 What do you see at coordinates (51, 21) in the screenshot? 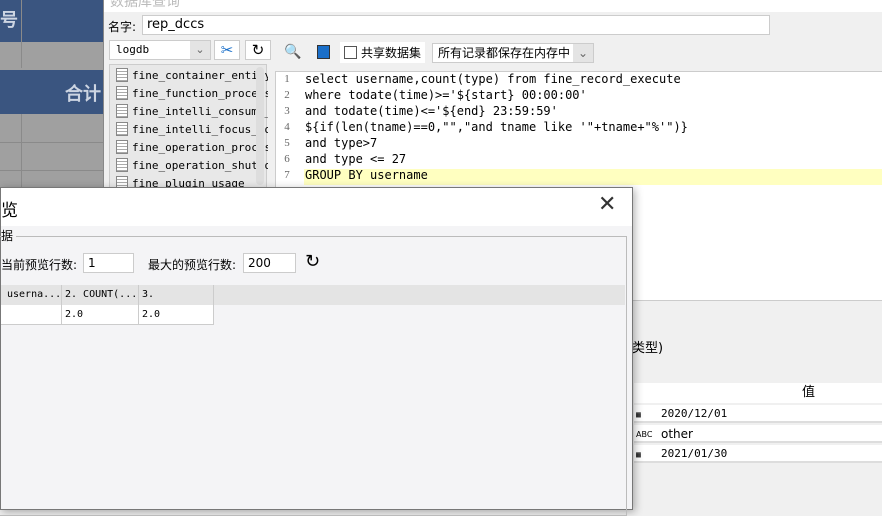
I see `report-header-band: 号` at bounding box center [51, 21].